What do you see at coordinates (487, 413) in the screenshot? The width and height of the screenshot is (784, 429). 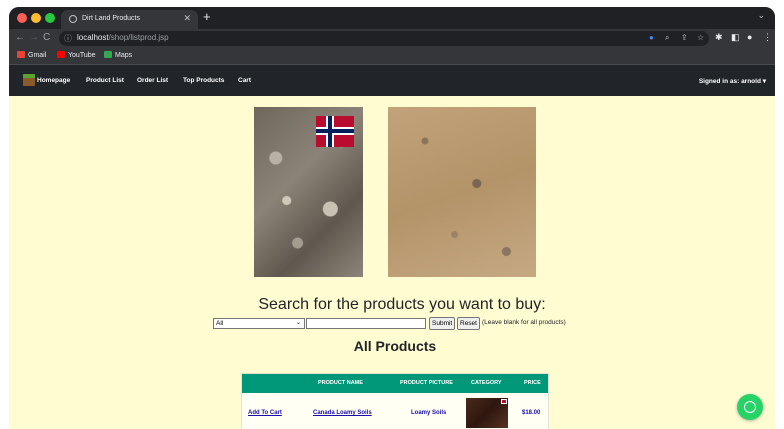 I see `product-thumbnail` at bounding box center [487, 413].